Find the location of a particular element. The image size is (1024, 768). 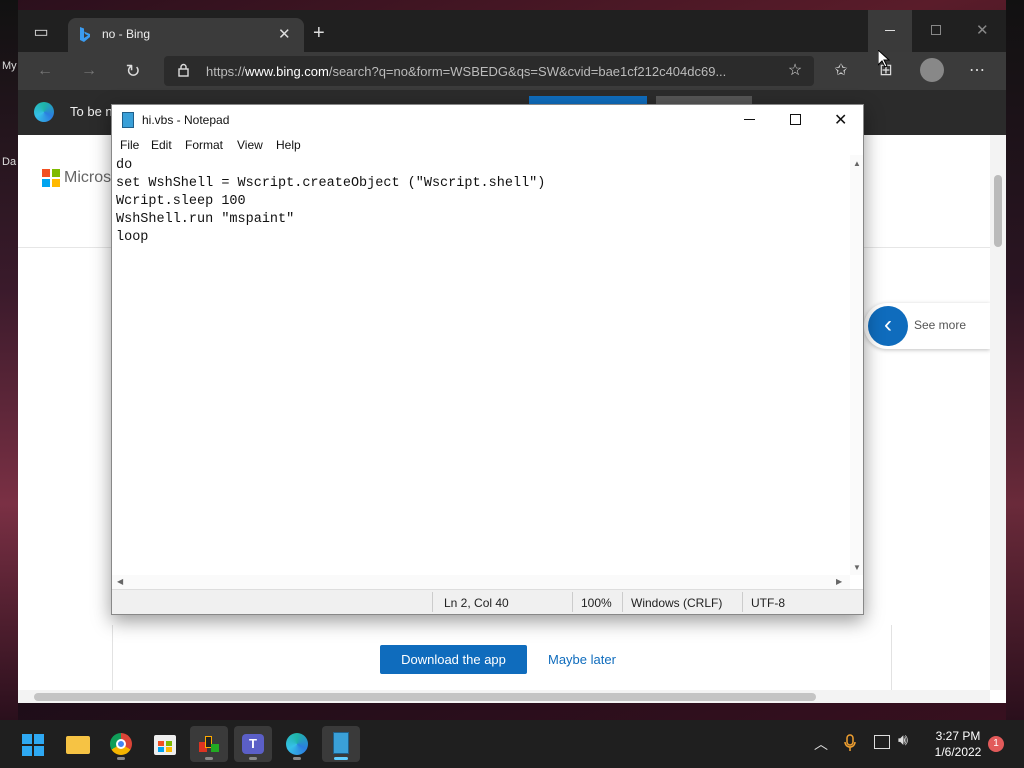

store-icon is located at coordinates (165, 745).